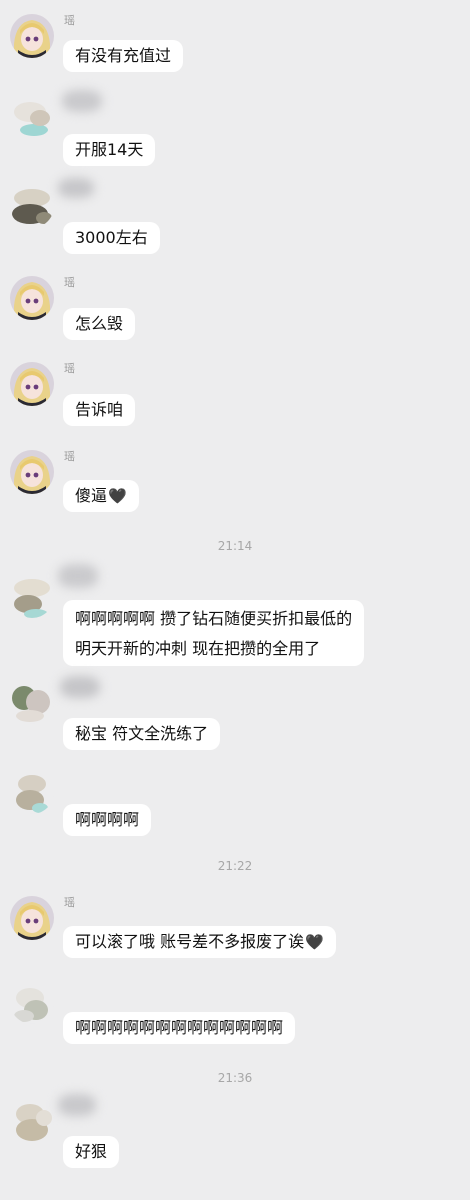  I want to click on message-text: 傻逼, so click(91, 495).